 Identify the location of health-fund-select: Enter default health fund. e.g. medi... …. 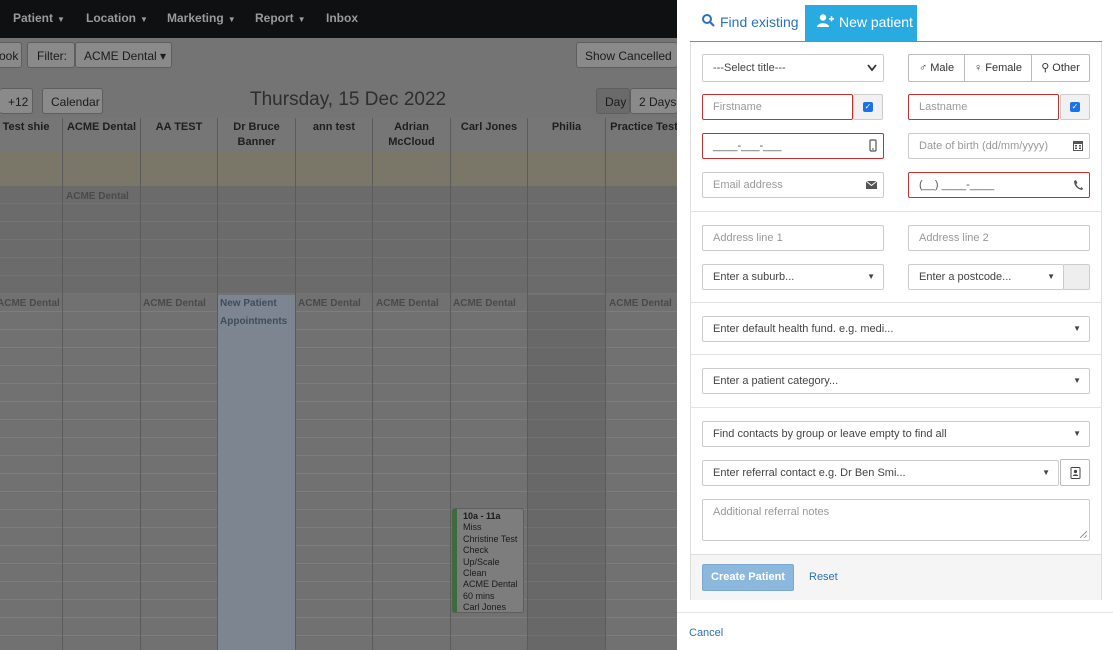
(896, 329).